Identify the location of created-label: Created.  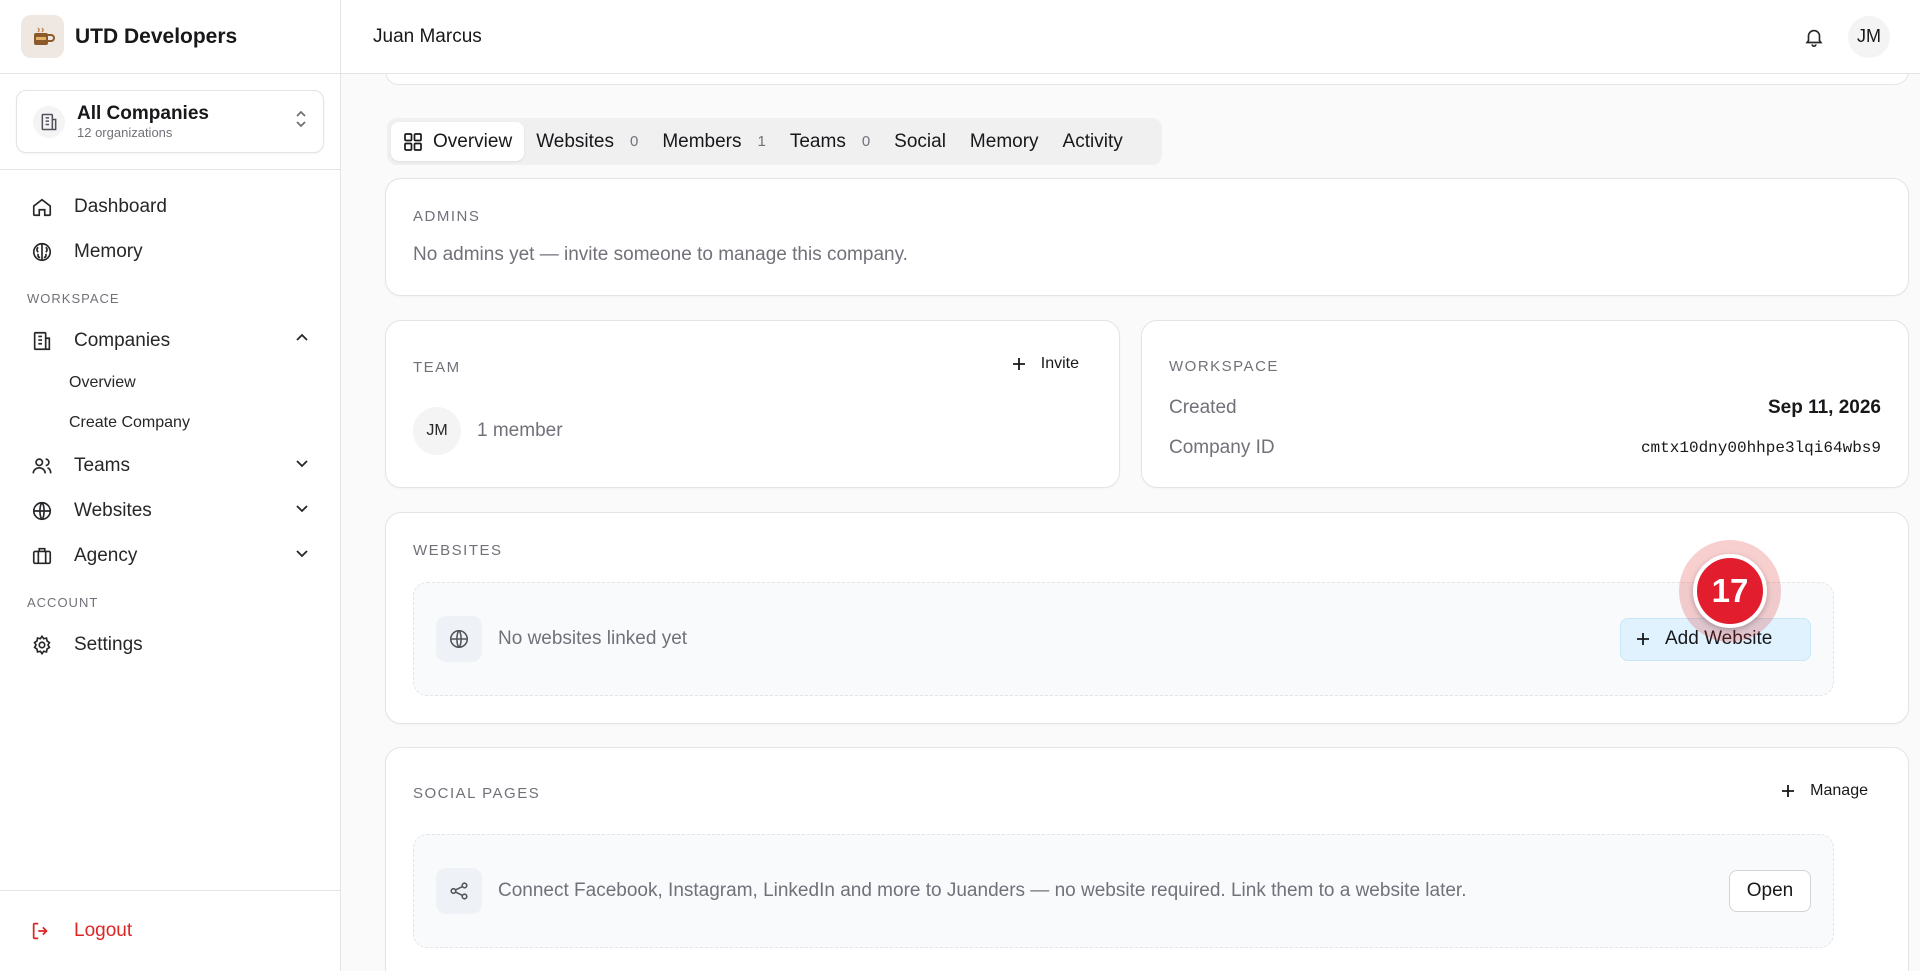
(1203, 407).